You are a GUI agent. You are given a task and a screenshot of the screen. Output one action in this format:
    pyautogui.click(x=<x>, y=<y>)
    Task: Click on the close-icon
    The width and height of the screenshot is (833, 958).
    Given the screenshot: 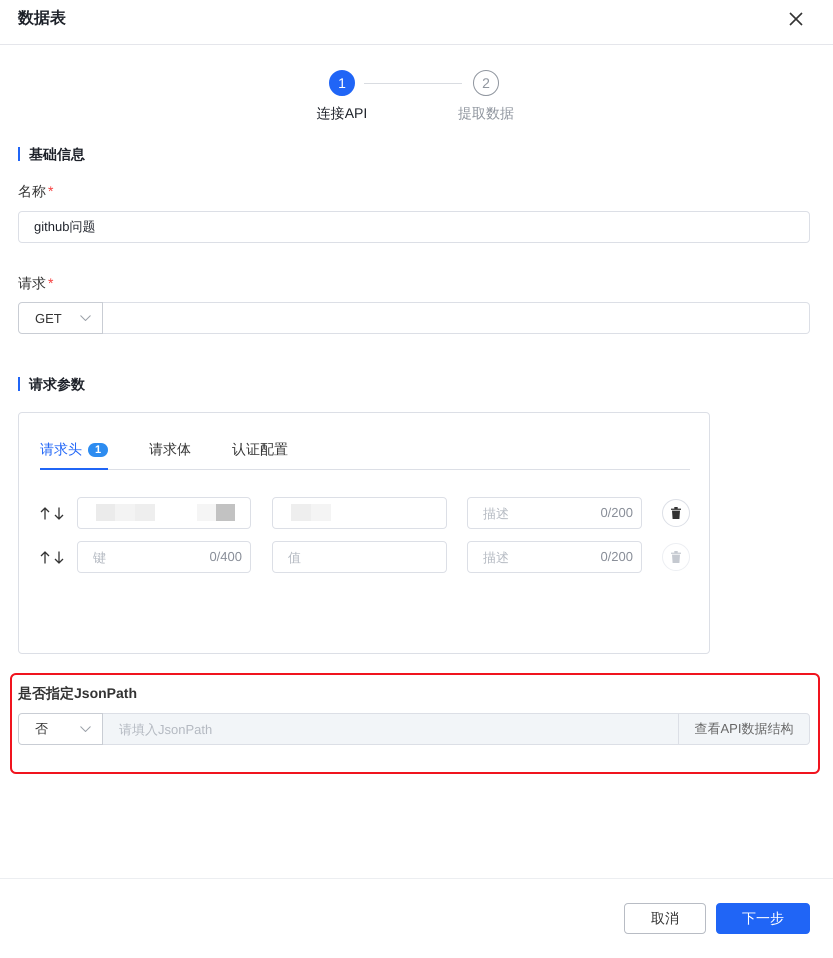 What is the action you would take?
    pyautogui.click(x=796, y=19)
    